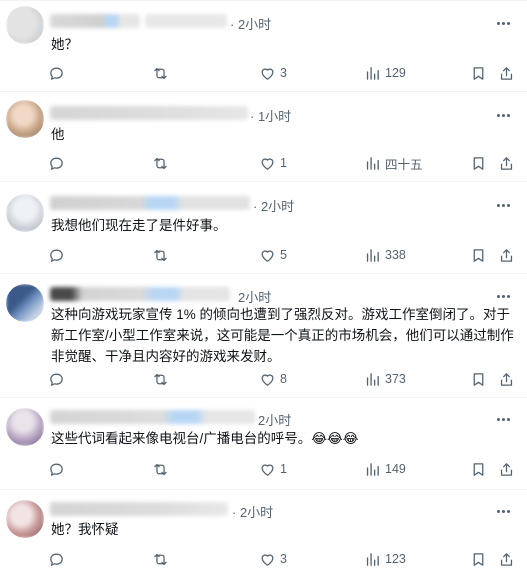  What do you see at coordinates (385, 255) in the screenshot?
I see `views-button: 338` at bounding box center [385, 255].